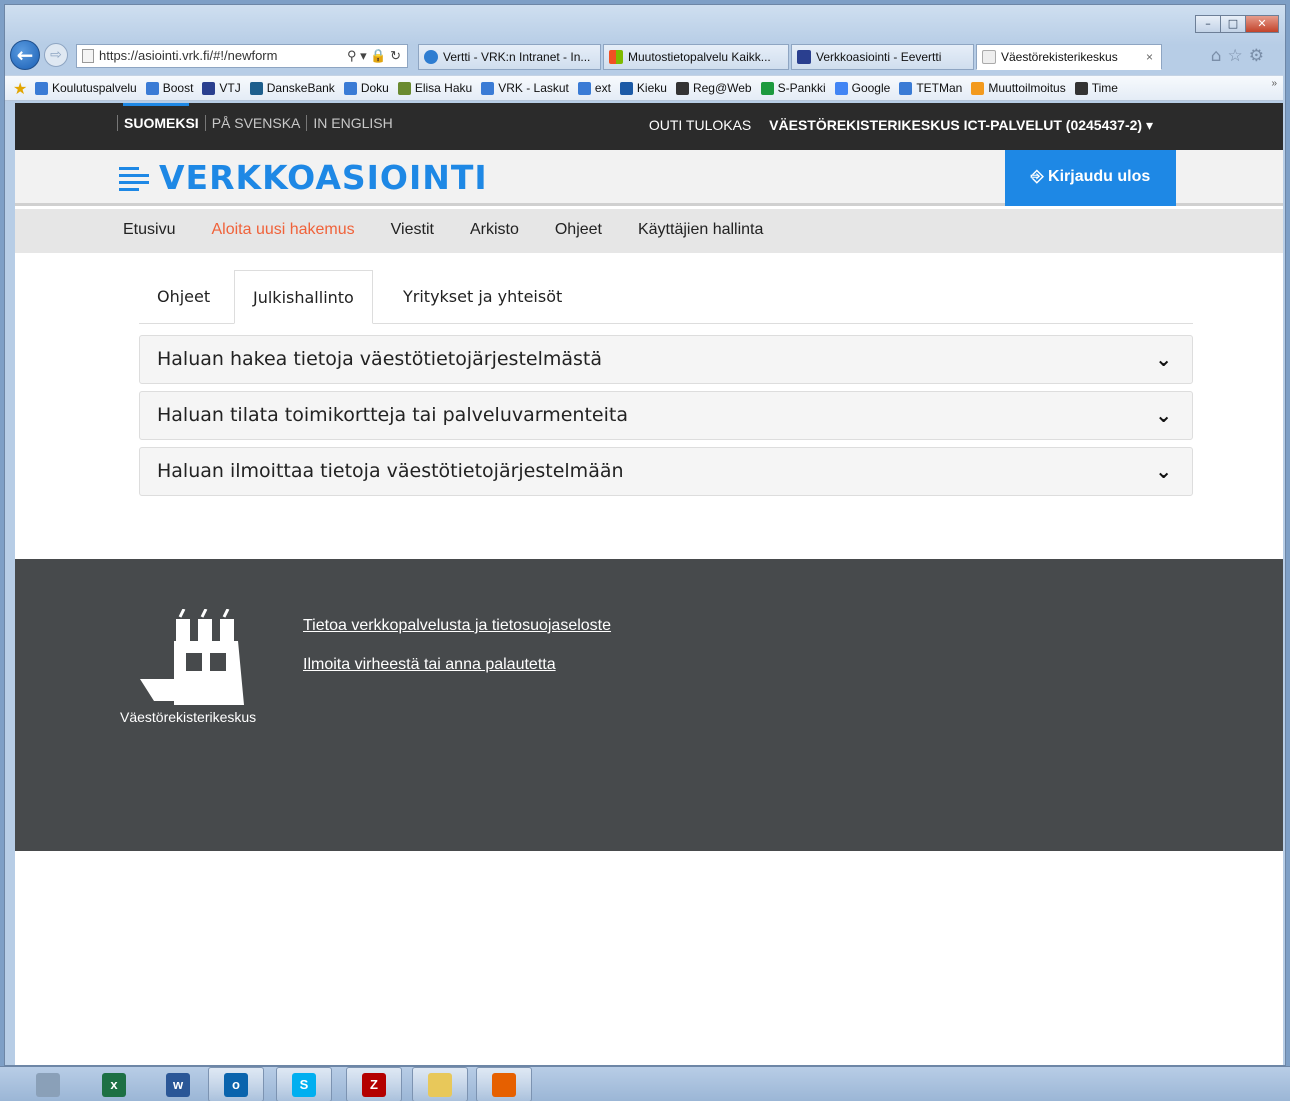  What do you see at coordinates (1262, 24) in the screenshot?
I see `close-window-button: ✕` at bounding box center [1262, 24].